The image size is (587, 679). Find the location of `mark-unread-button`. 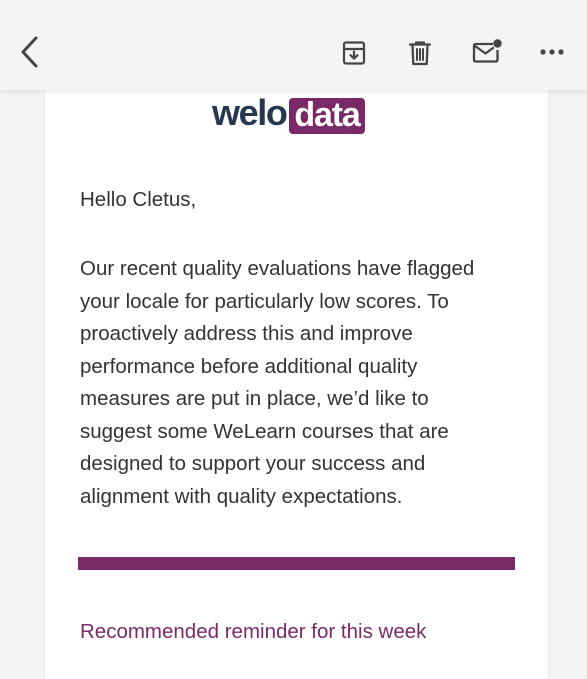

mark-unread-button is located at coordinates (487, 52).